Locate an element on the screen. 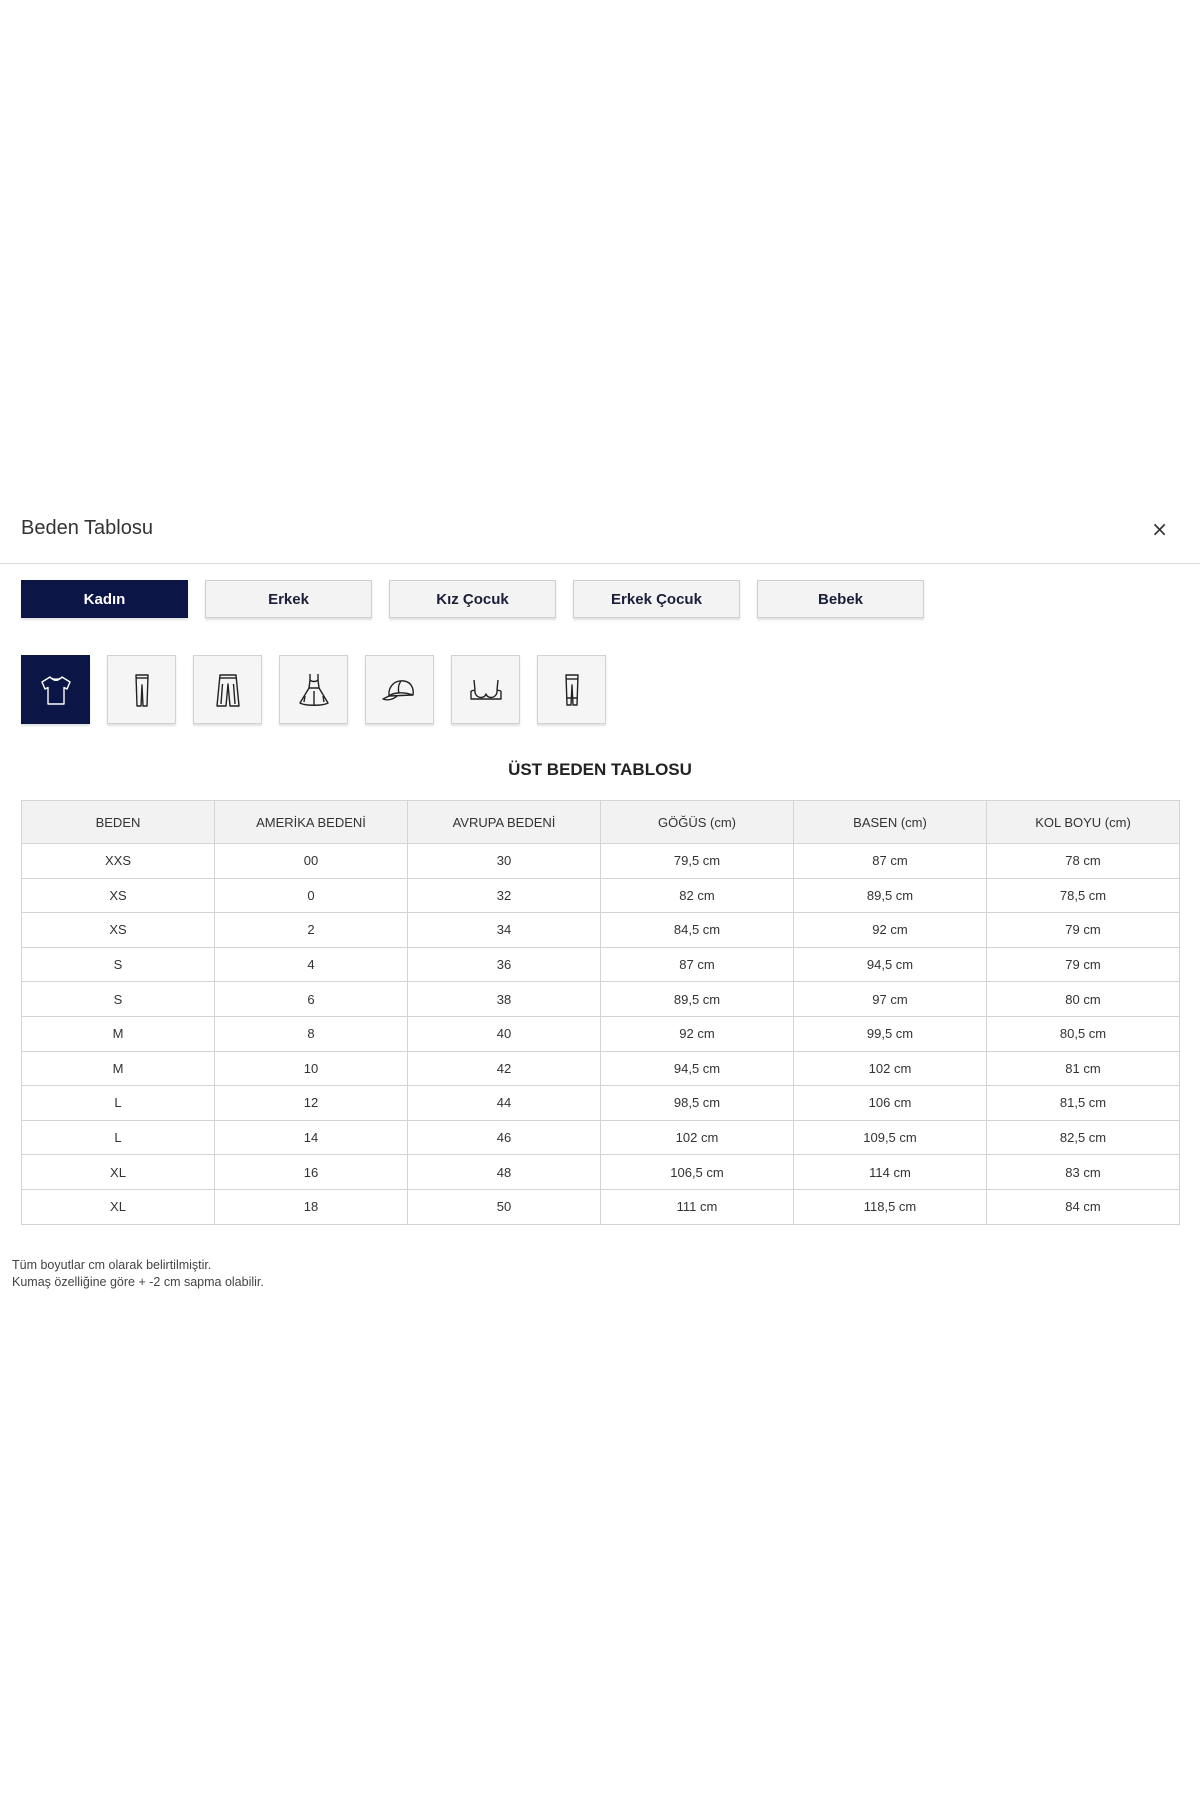 This screenshot has width=1200, height=1800. table-cell: 81 cm is located at coordinates (1083, 1068).